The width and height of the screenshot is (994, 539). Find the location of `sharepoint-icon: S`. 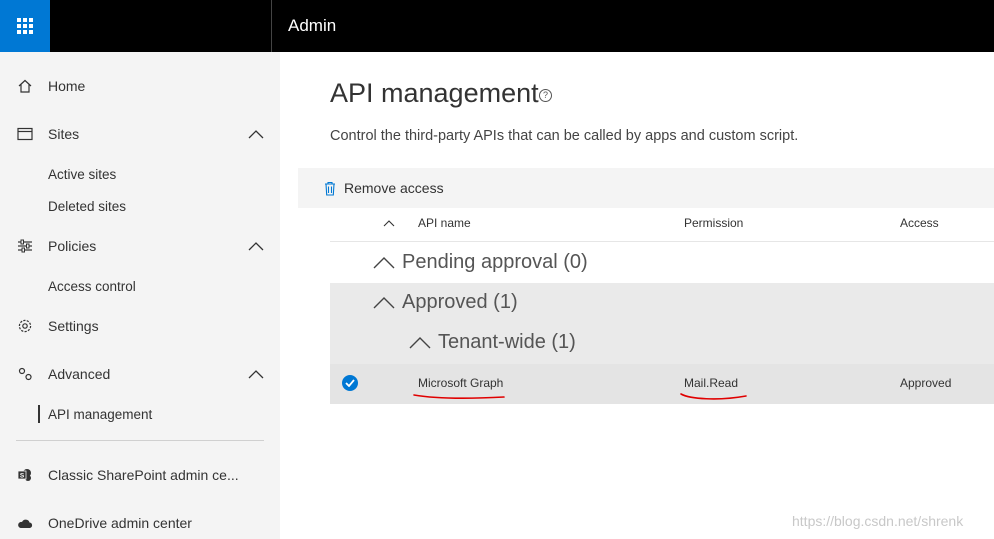

sharepoint-icon: S is located at coordinates (25, 475).